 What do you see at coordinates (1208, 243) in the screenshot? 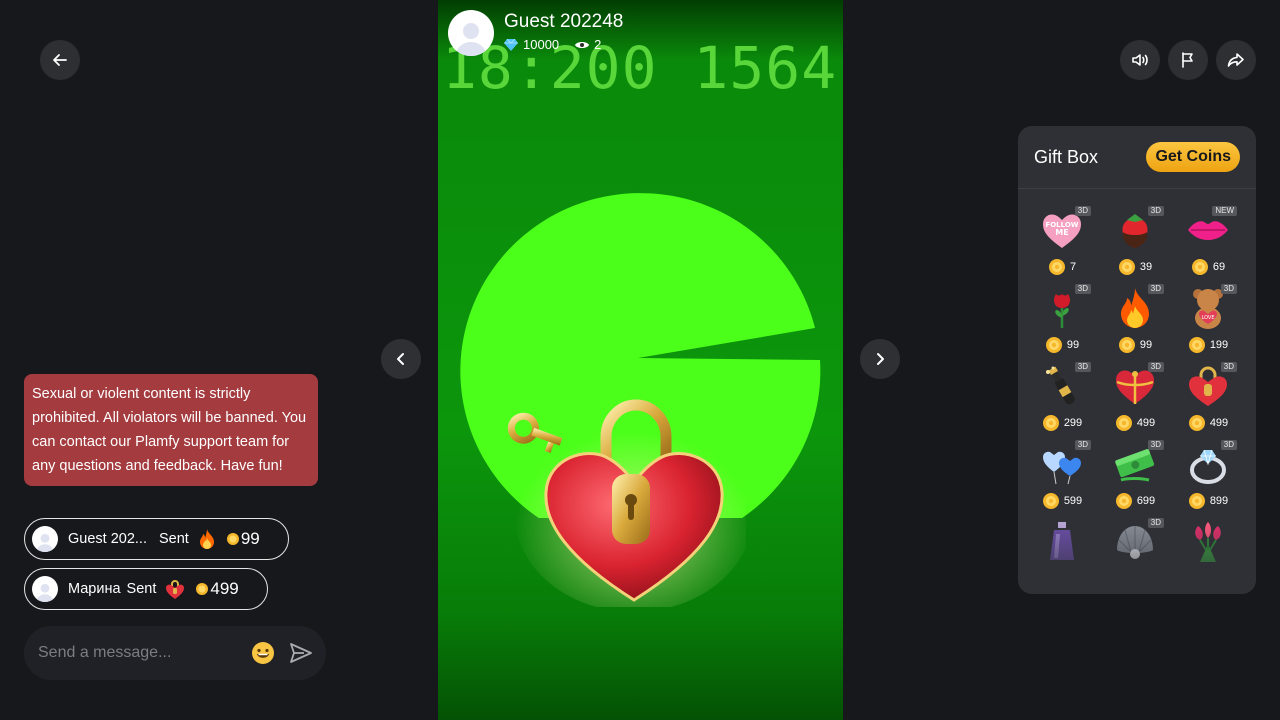
I see `gift-item: NEW 69` at bounding box center [1208, 243].